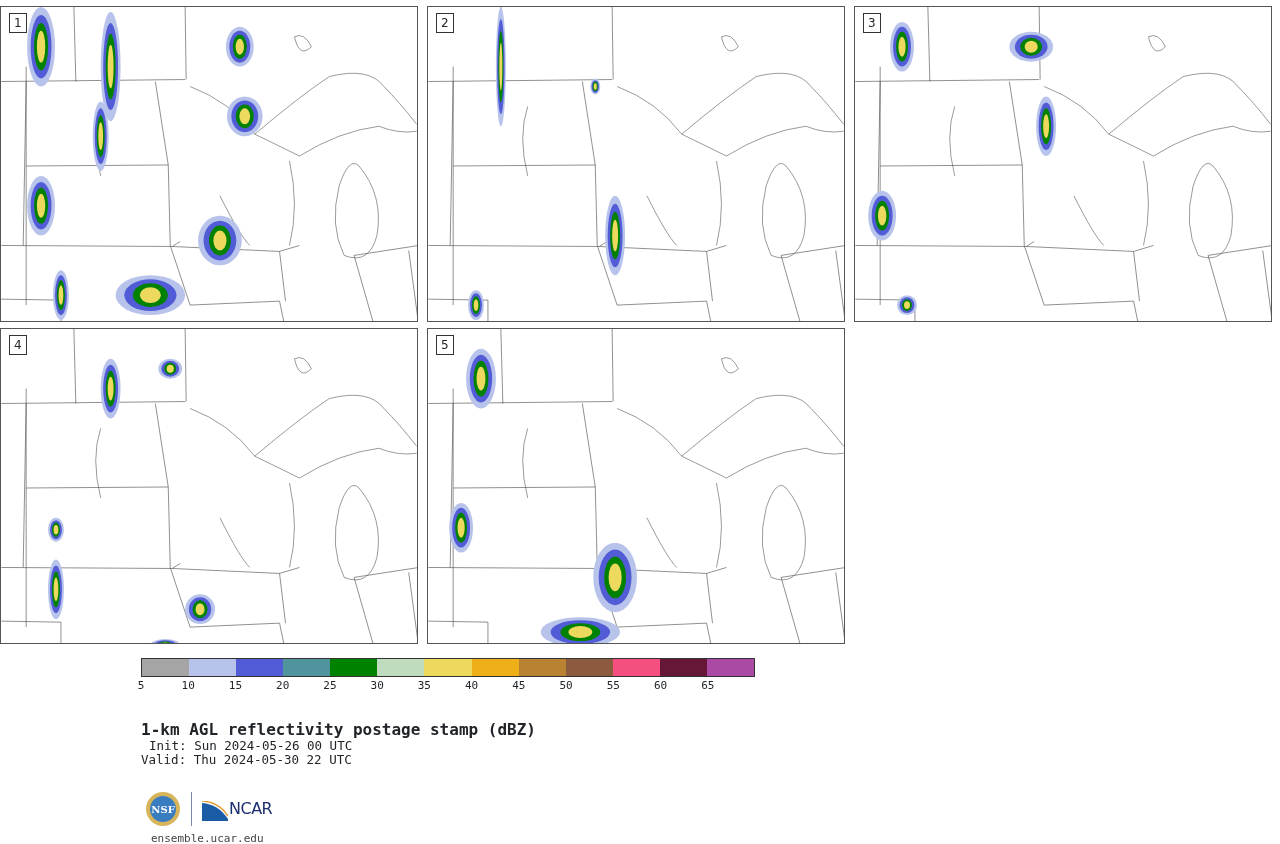 Image resolution: width=1280 pixels, height=844 pixels. Describe the element at coordinates (660, 686) in the screenshot. I see `colorbar-tick-label: 60` at that location.